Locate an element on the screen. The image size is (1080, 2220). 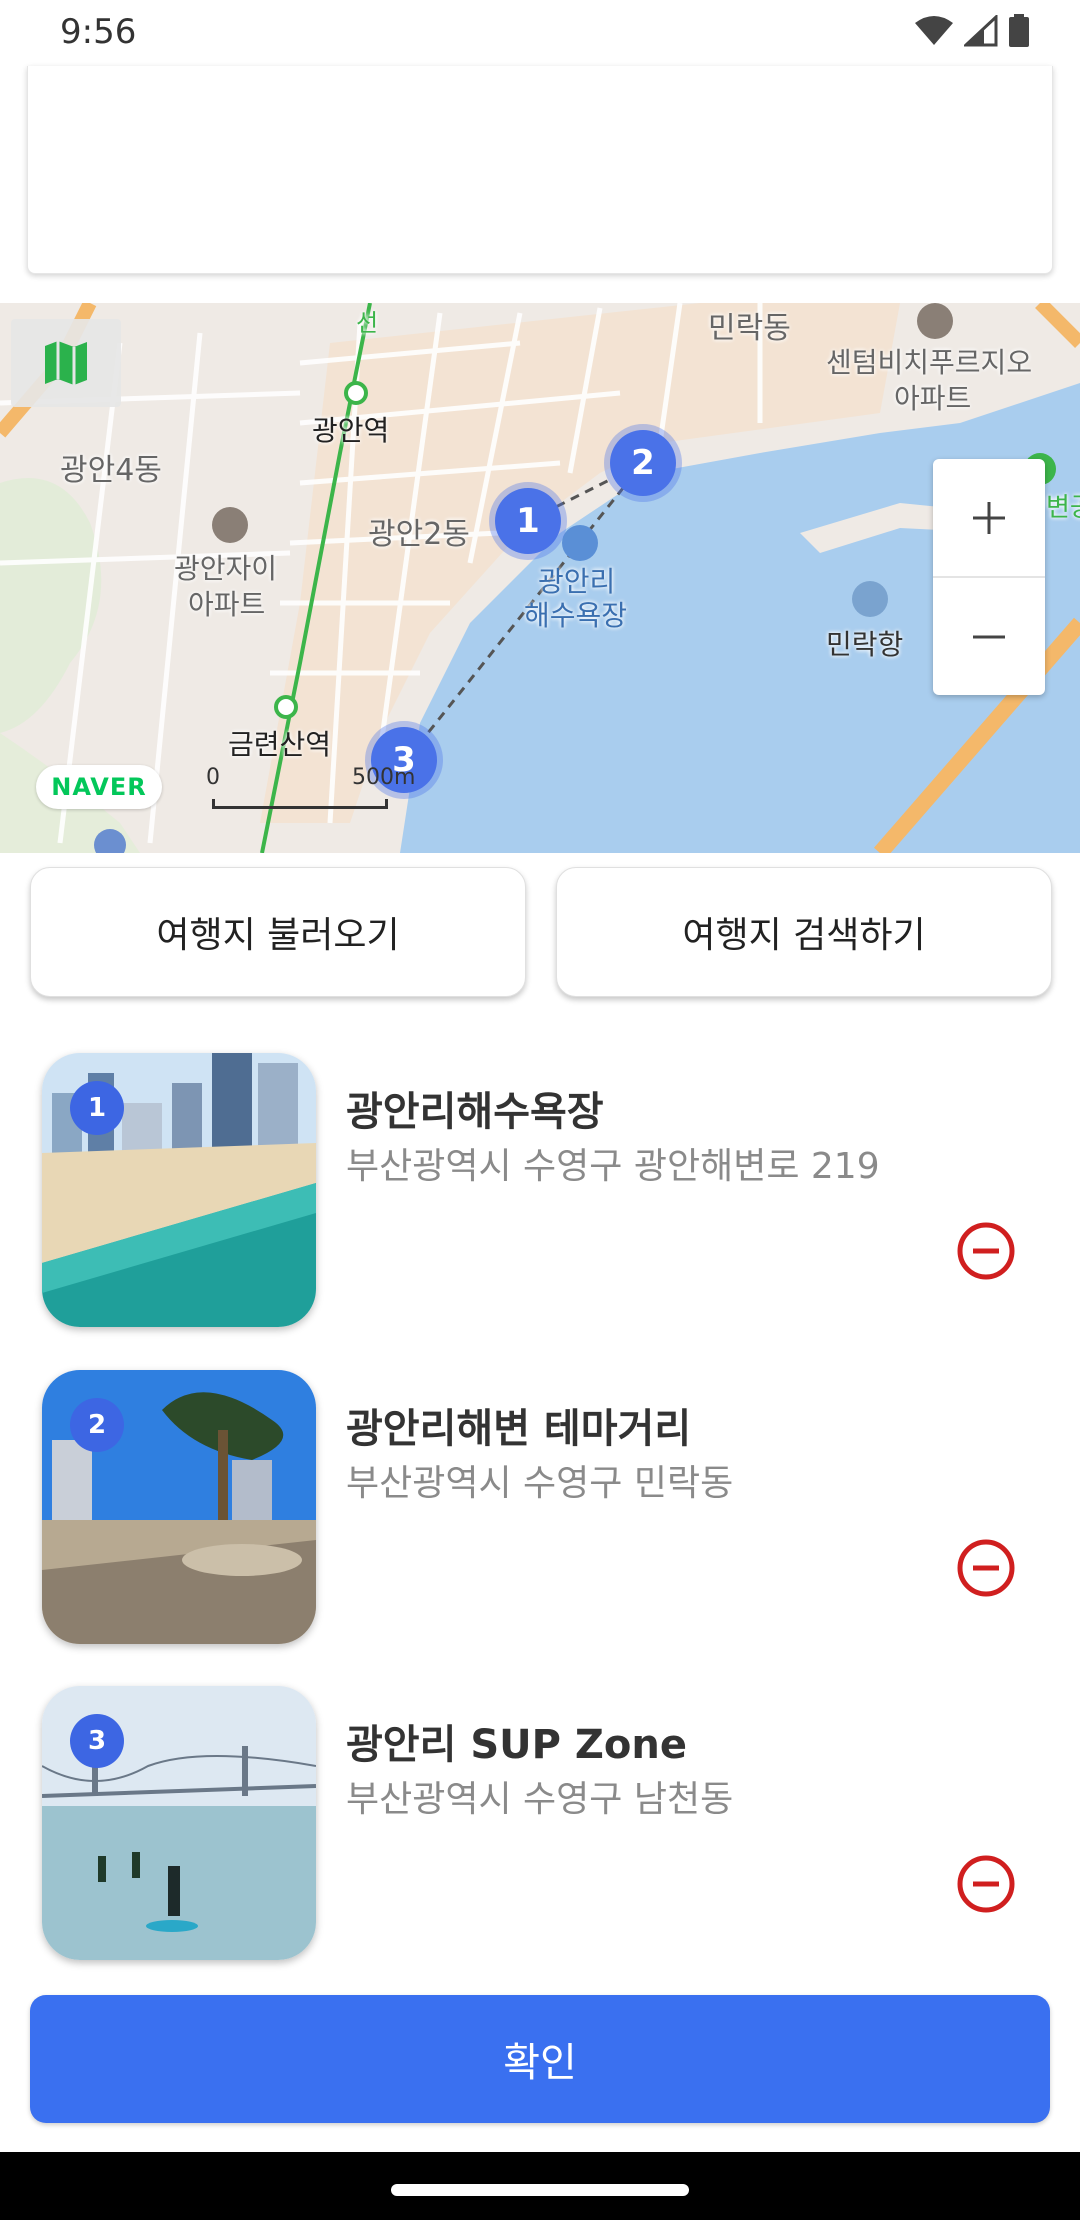
map-label-centum-1: 센텀비치푸르지오 is located at coordinates (929, 362).